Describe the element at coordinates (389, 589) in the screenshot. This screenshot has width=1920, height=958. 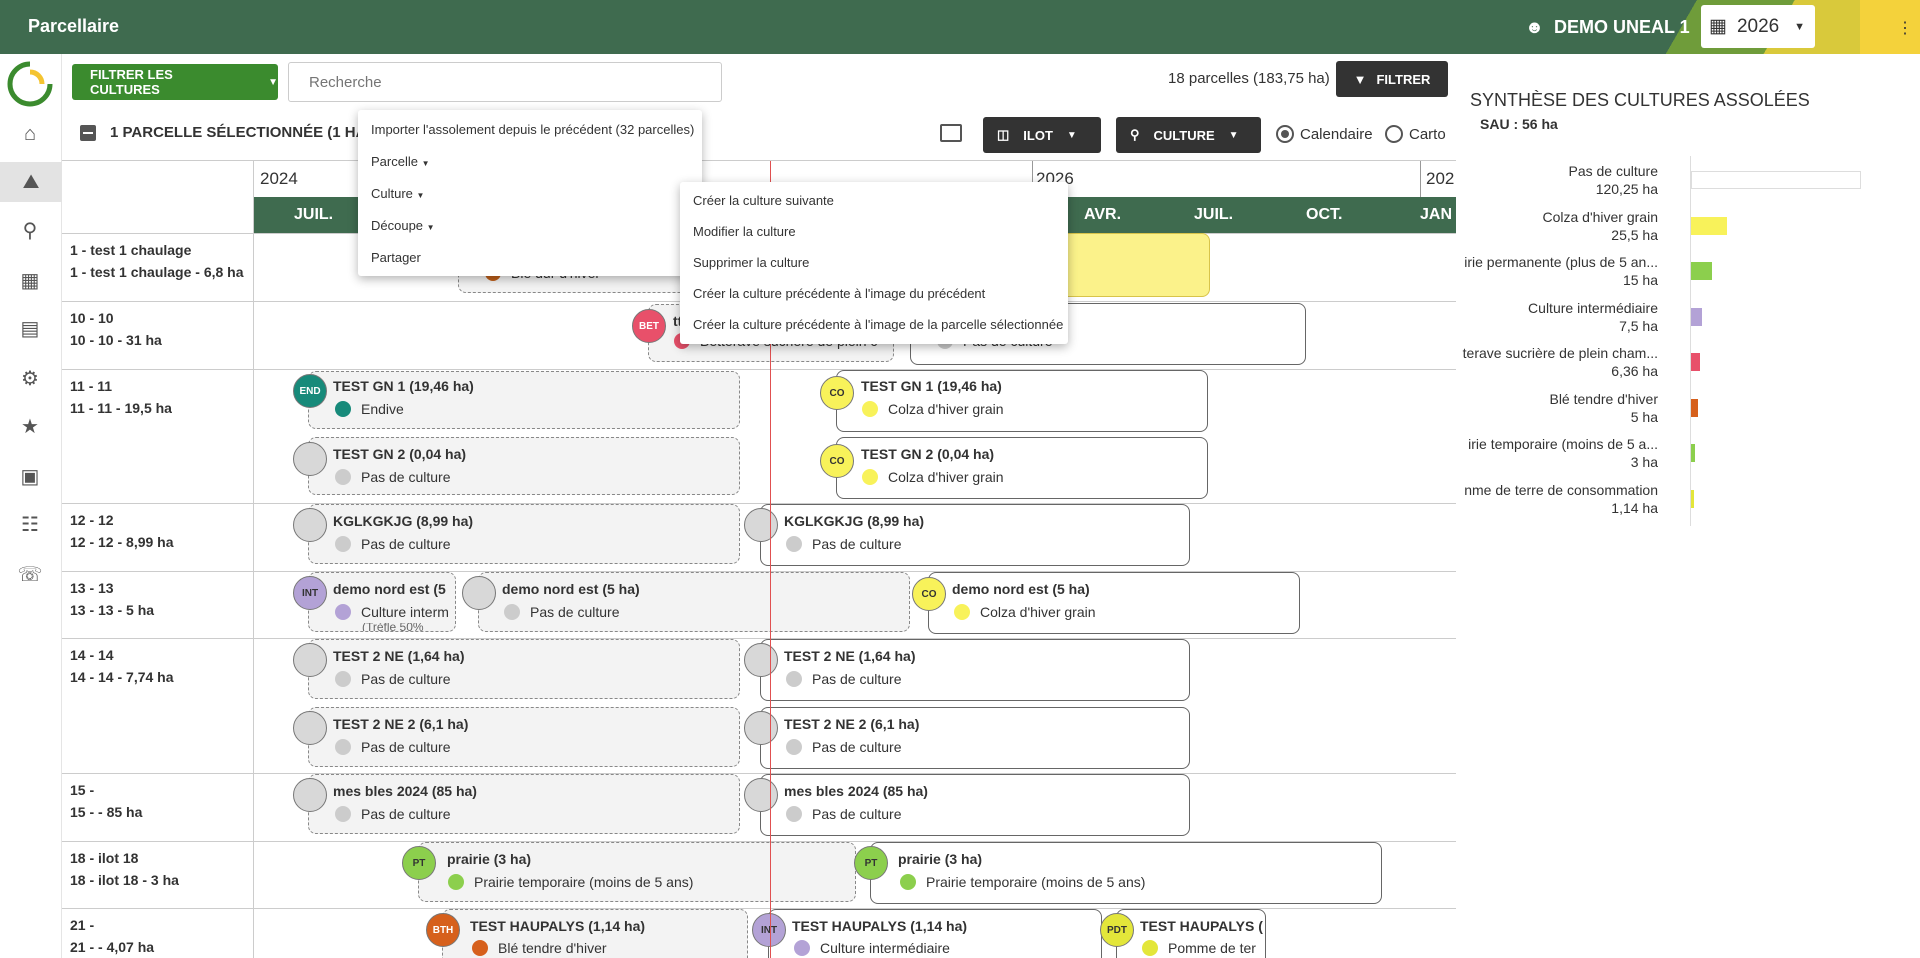
I see `parcel-name: demo nord est (5` at that location.